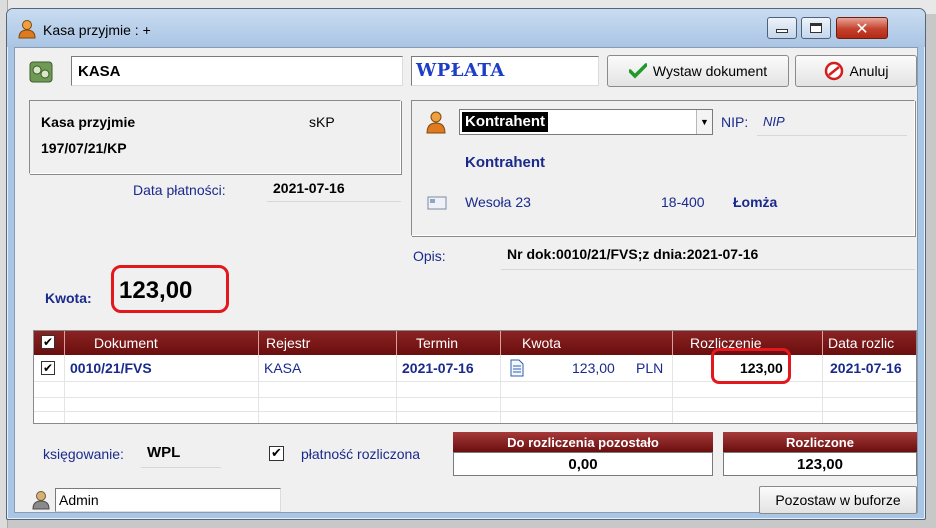  Describe the element at coordinates (505, 162) in the screenshot. I see `contractor-name: Kontrahent` at that location.